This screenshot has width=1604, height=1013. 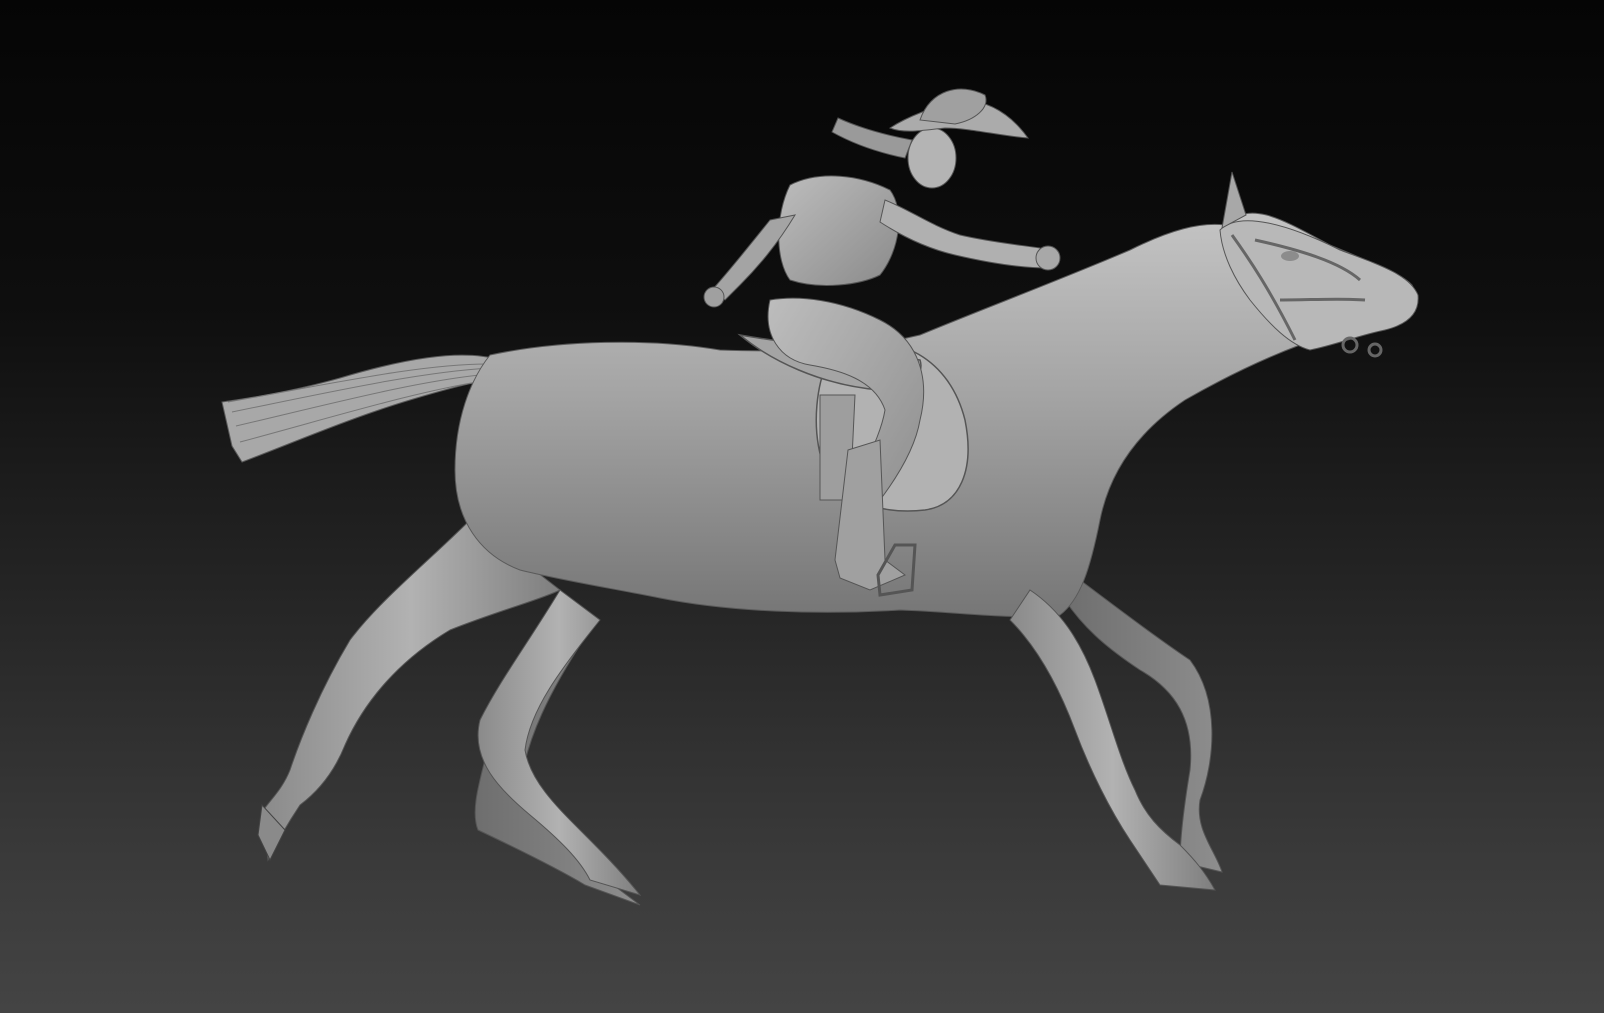 I want to click on rider-fist-back, so click(x=714, y=297).